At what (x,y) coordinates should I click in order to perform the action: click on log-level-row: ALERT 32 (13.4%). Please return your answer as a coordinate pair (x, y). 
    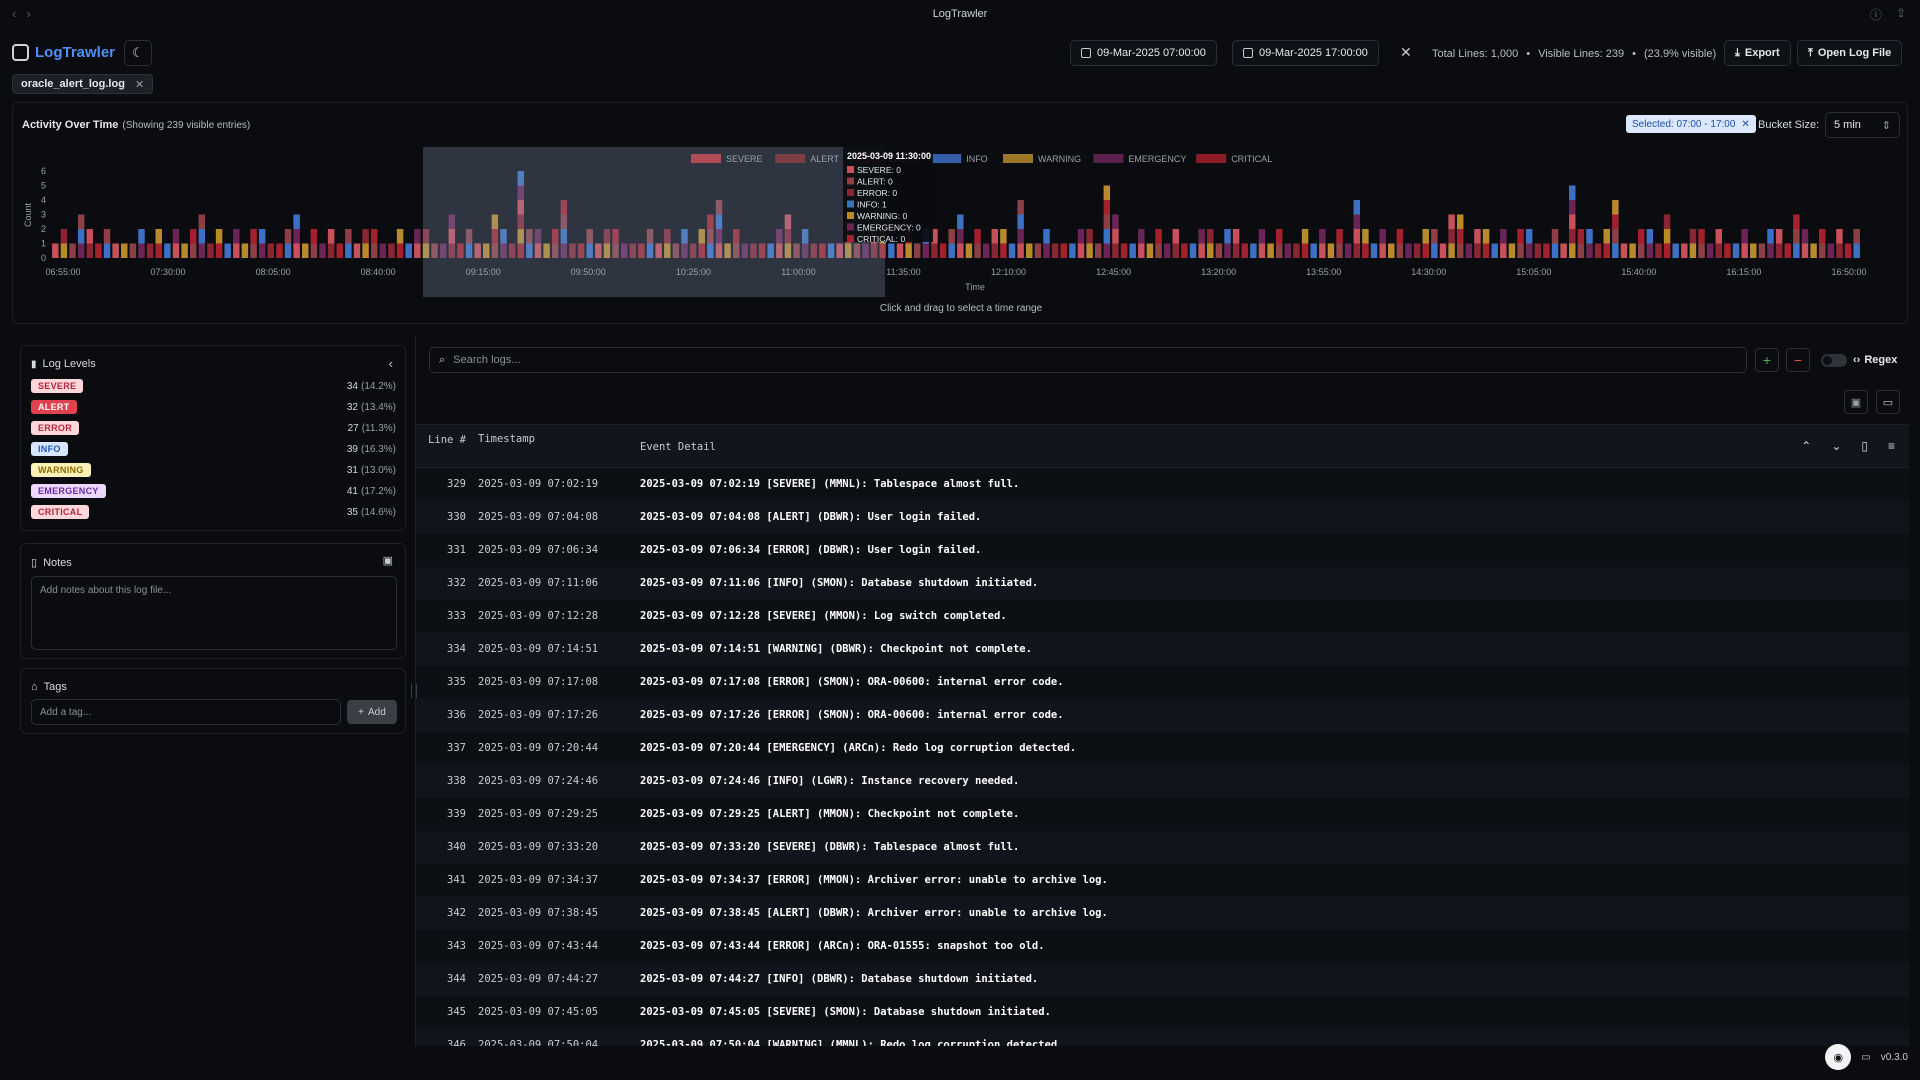
    Looking at the image, I should click on (213, 407).